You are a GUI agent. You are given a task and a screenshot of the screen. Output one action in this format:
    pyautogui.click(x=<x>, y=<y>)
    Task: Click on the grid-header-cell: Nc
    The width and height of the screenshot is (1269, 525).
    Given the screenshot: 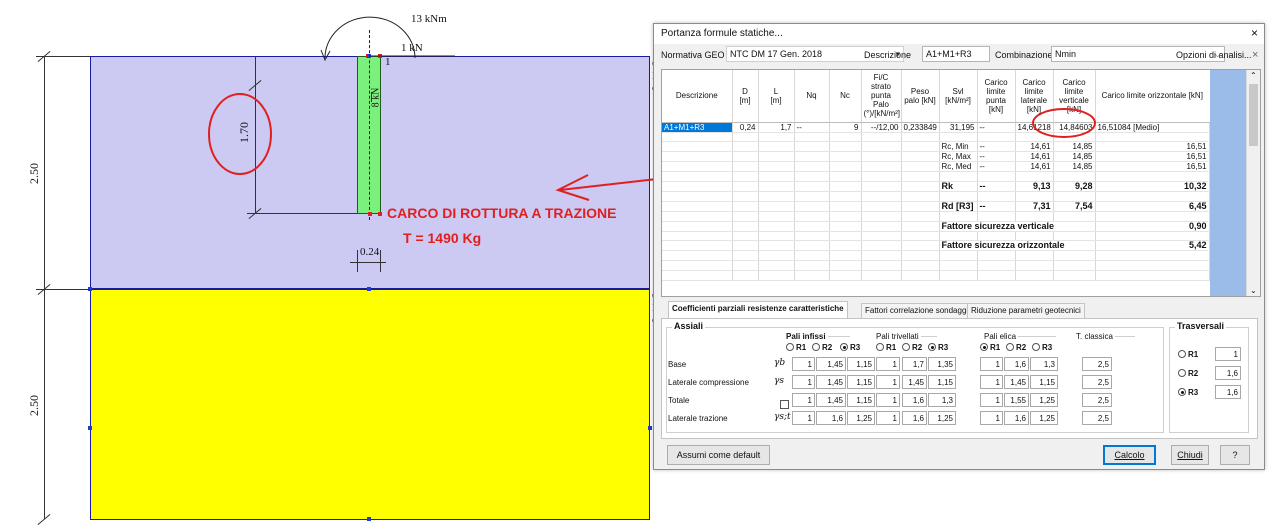 What is the action you would take?
    pyautogui.click(x=845, y=96)
    